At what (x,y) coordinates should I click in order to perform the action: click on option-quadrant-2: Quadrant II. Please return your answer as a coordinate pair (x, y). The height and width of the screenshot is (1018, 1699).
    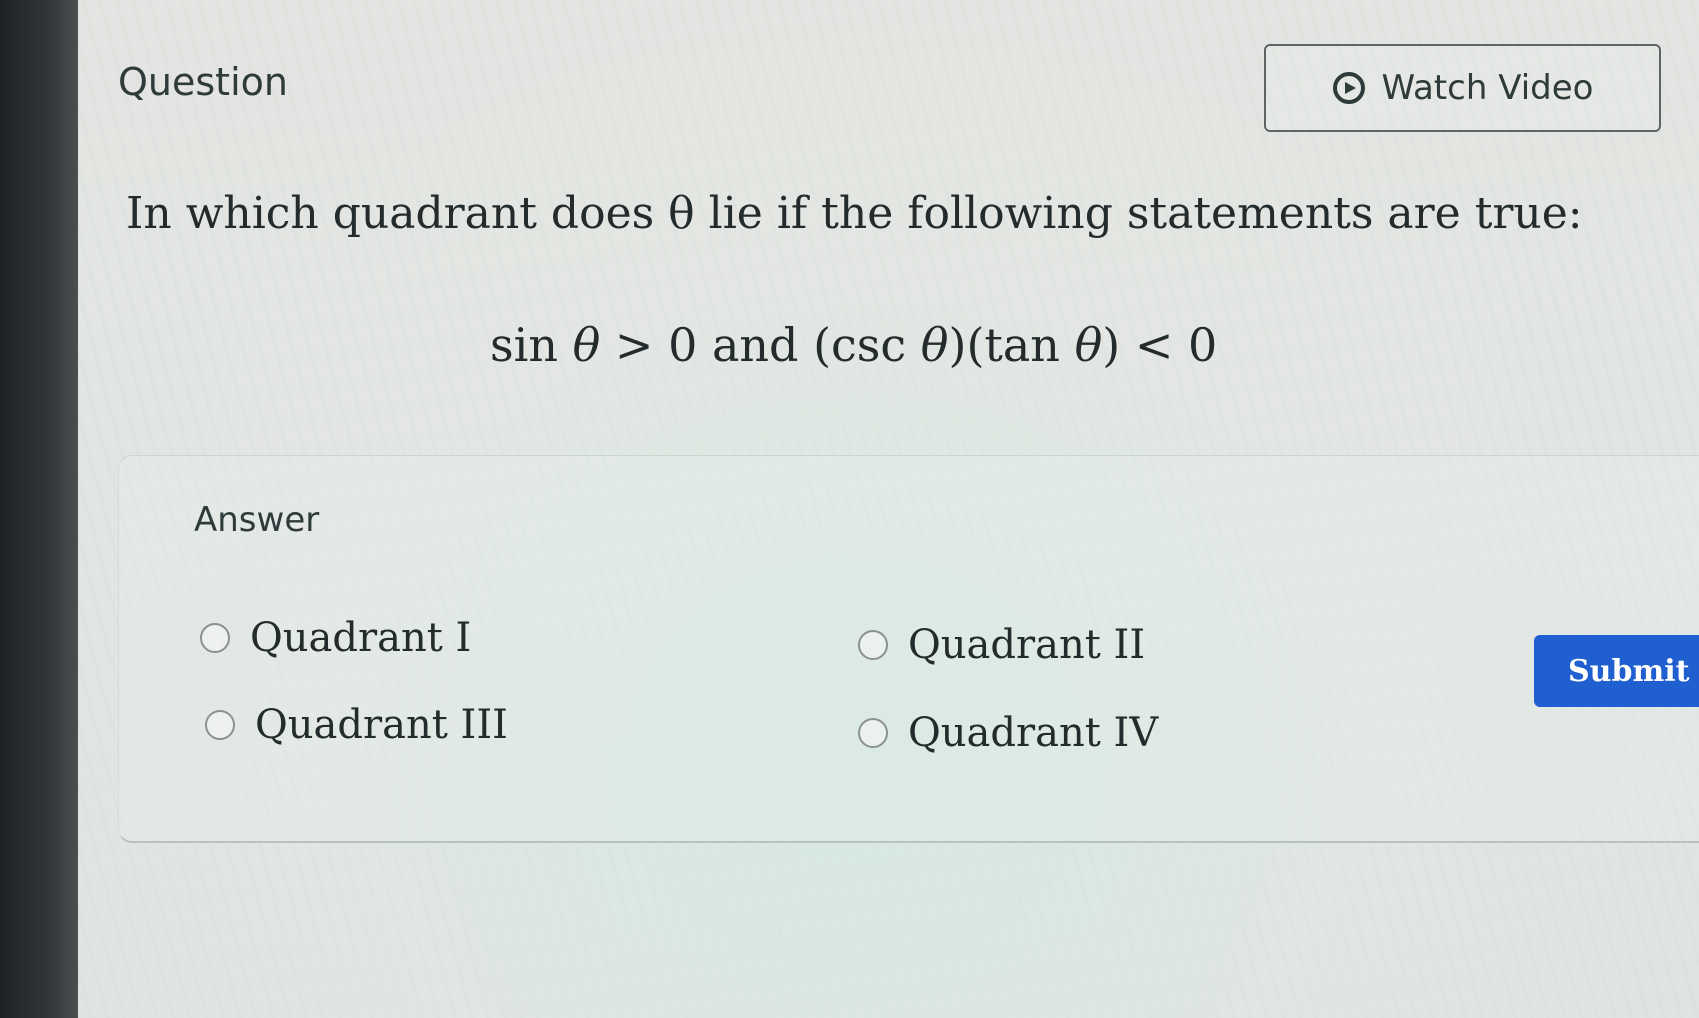
    Looking at the image, I should click on (1001, 645).